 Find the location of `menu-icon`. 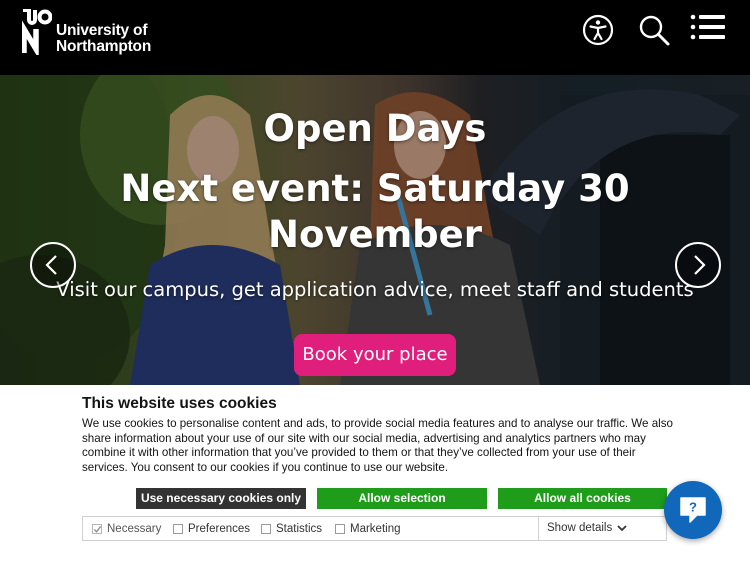

menu-icon is located at coordinates (708, 27).